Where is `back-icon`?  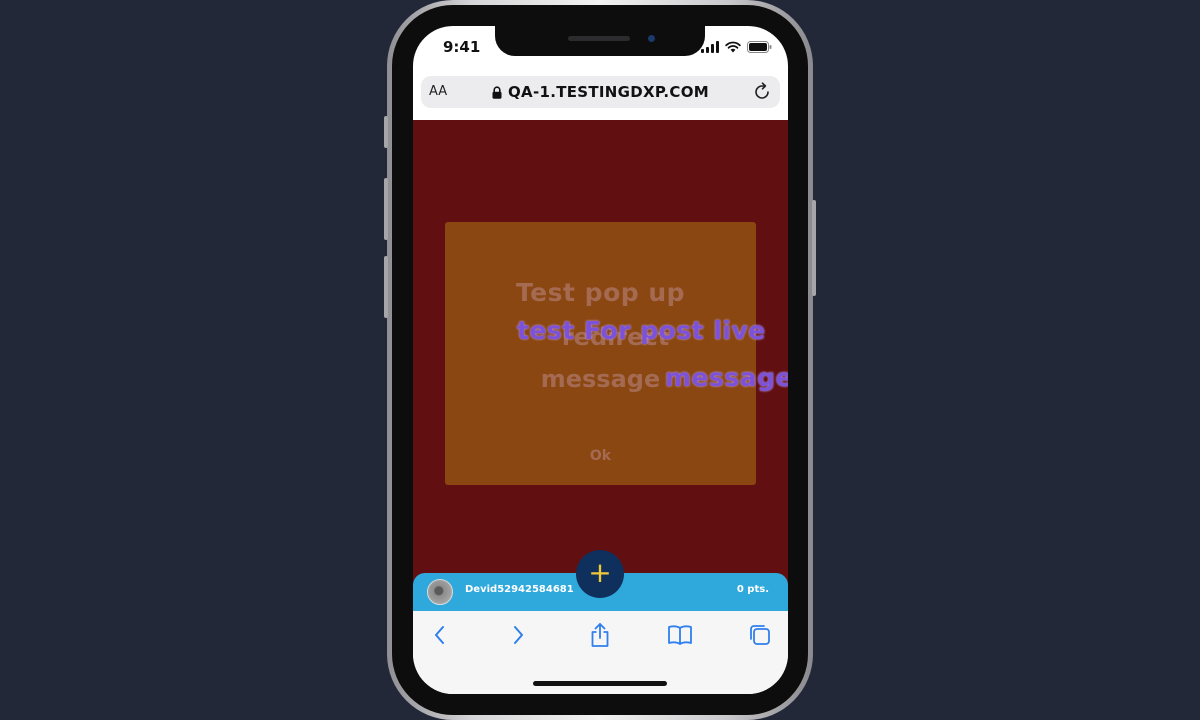
back-icon is located at coordinates (439, 635).